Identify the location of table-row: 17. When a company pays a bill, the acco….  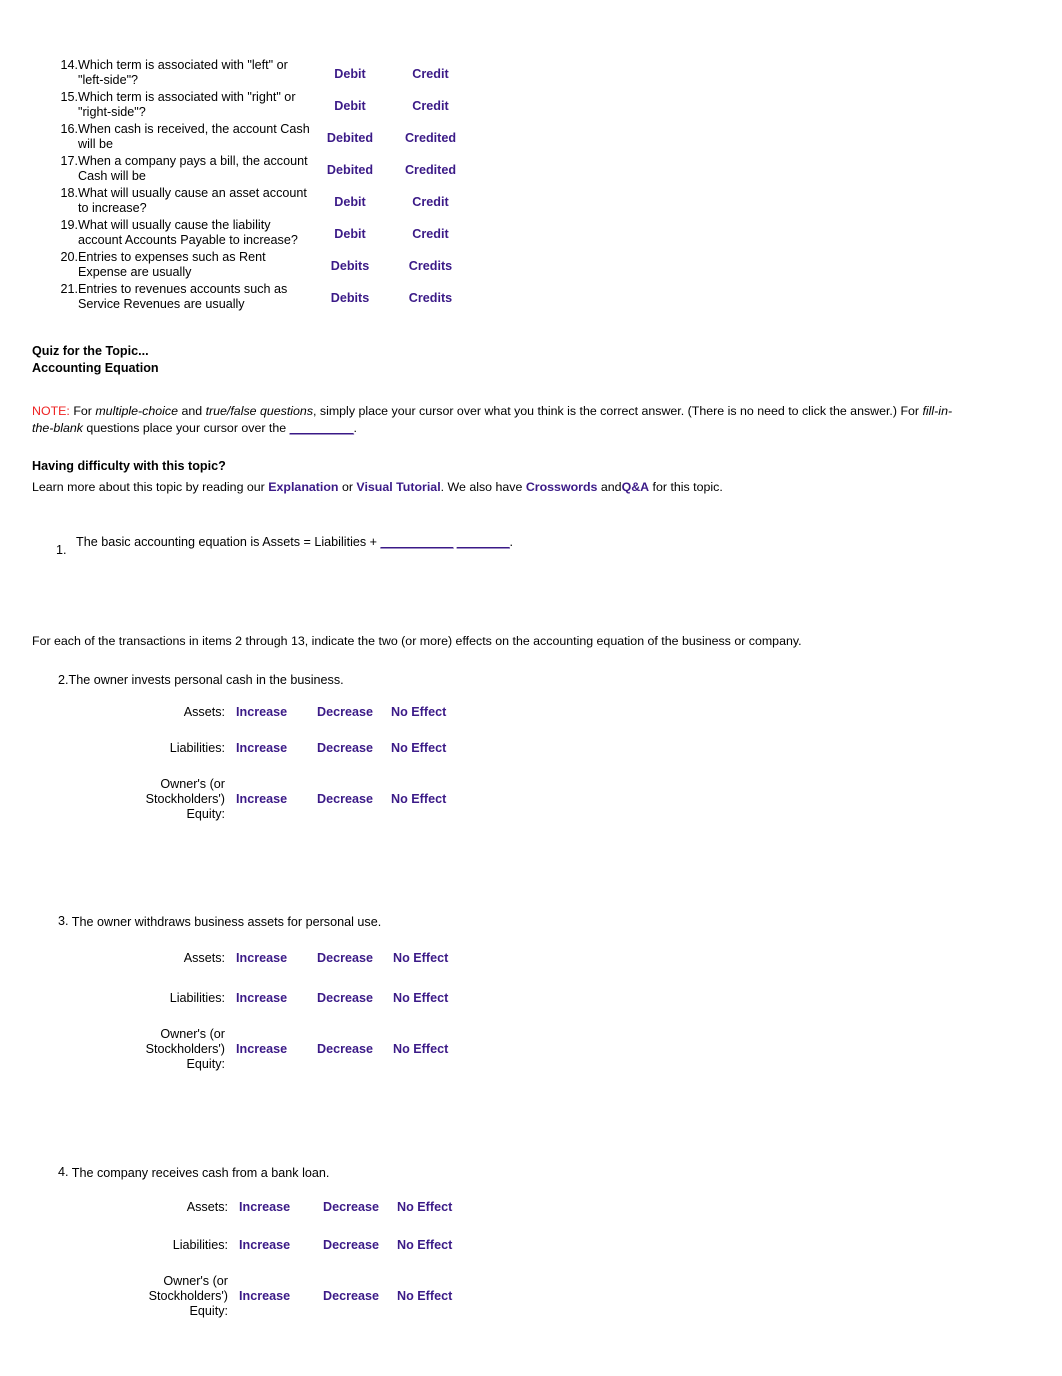
(262, 170).